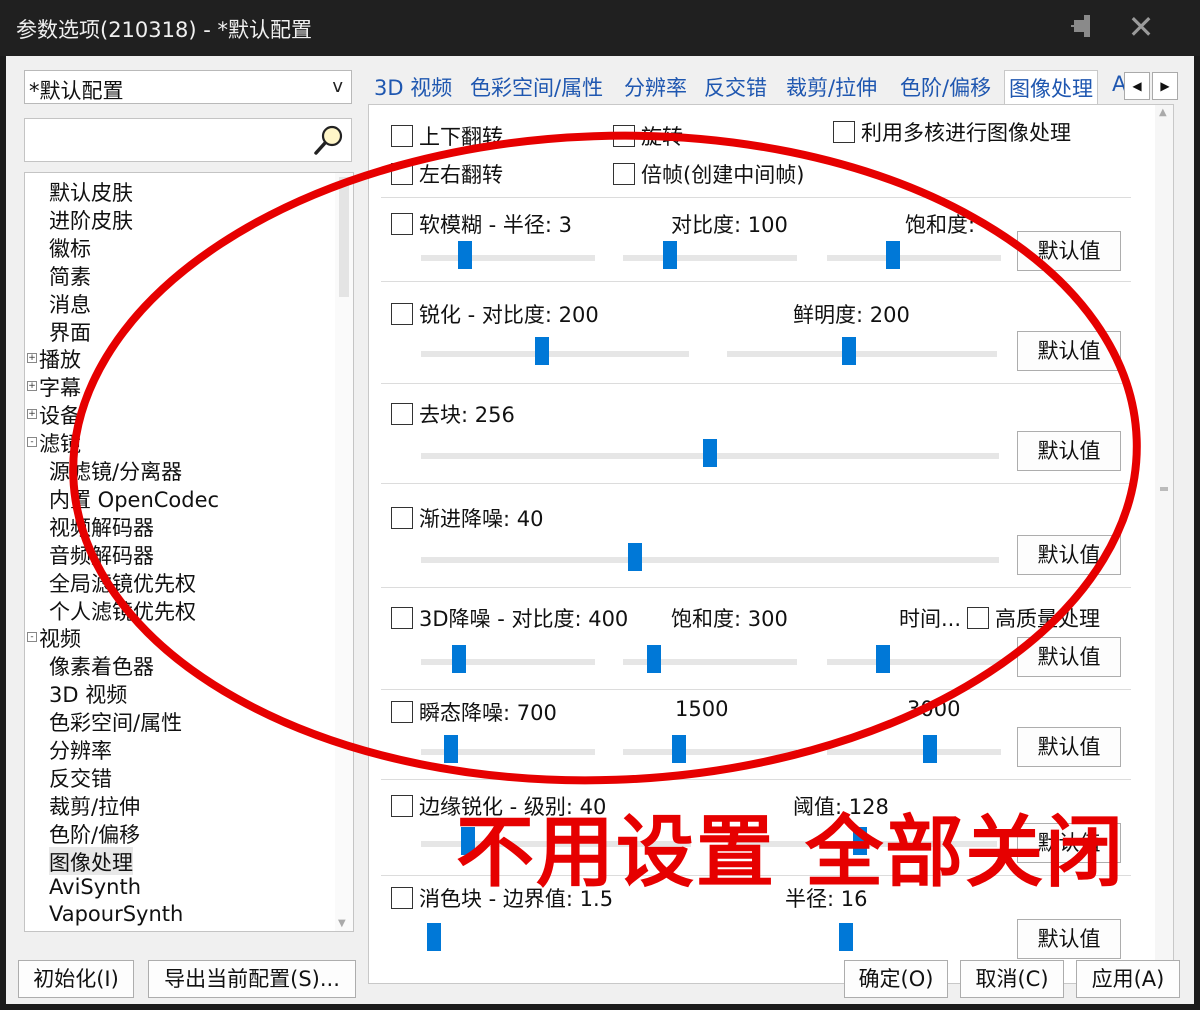 This screenshot has width=1200, height=1010. What do you see at coordinates (70, 275) in the screenshot?
I see `tree-item: 简素` at bounding box center [70, 275].